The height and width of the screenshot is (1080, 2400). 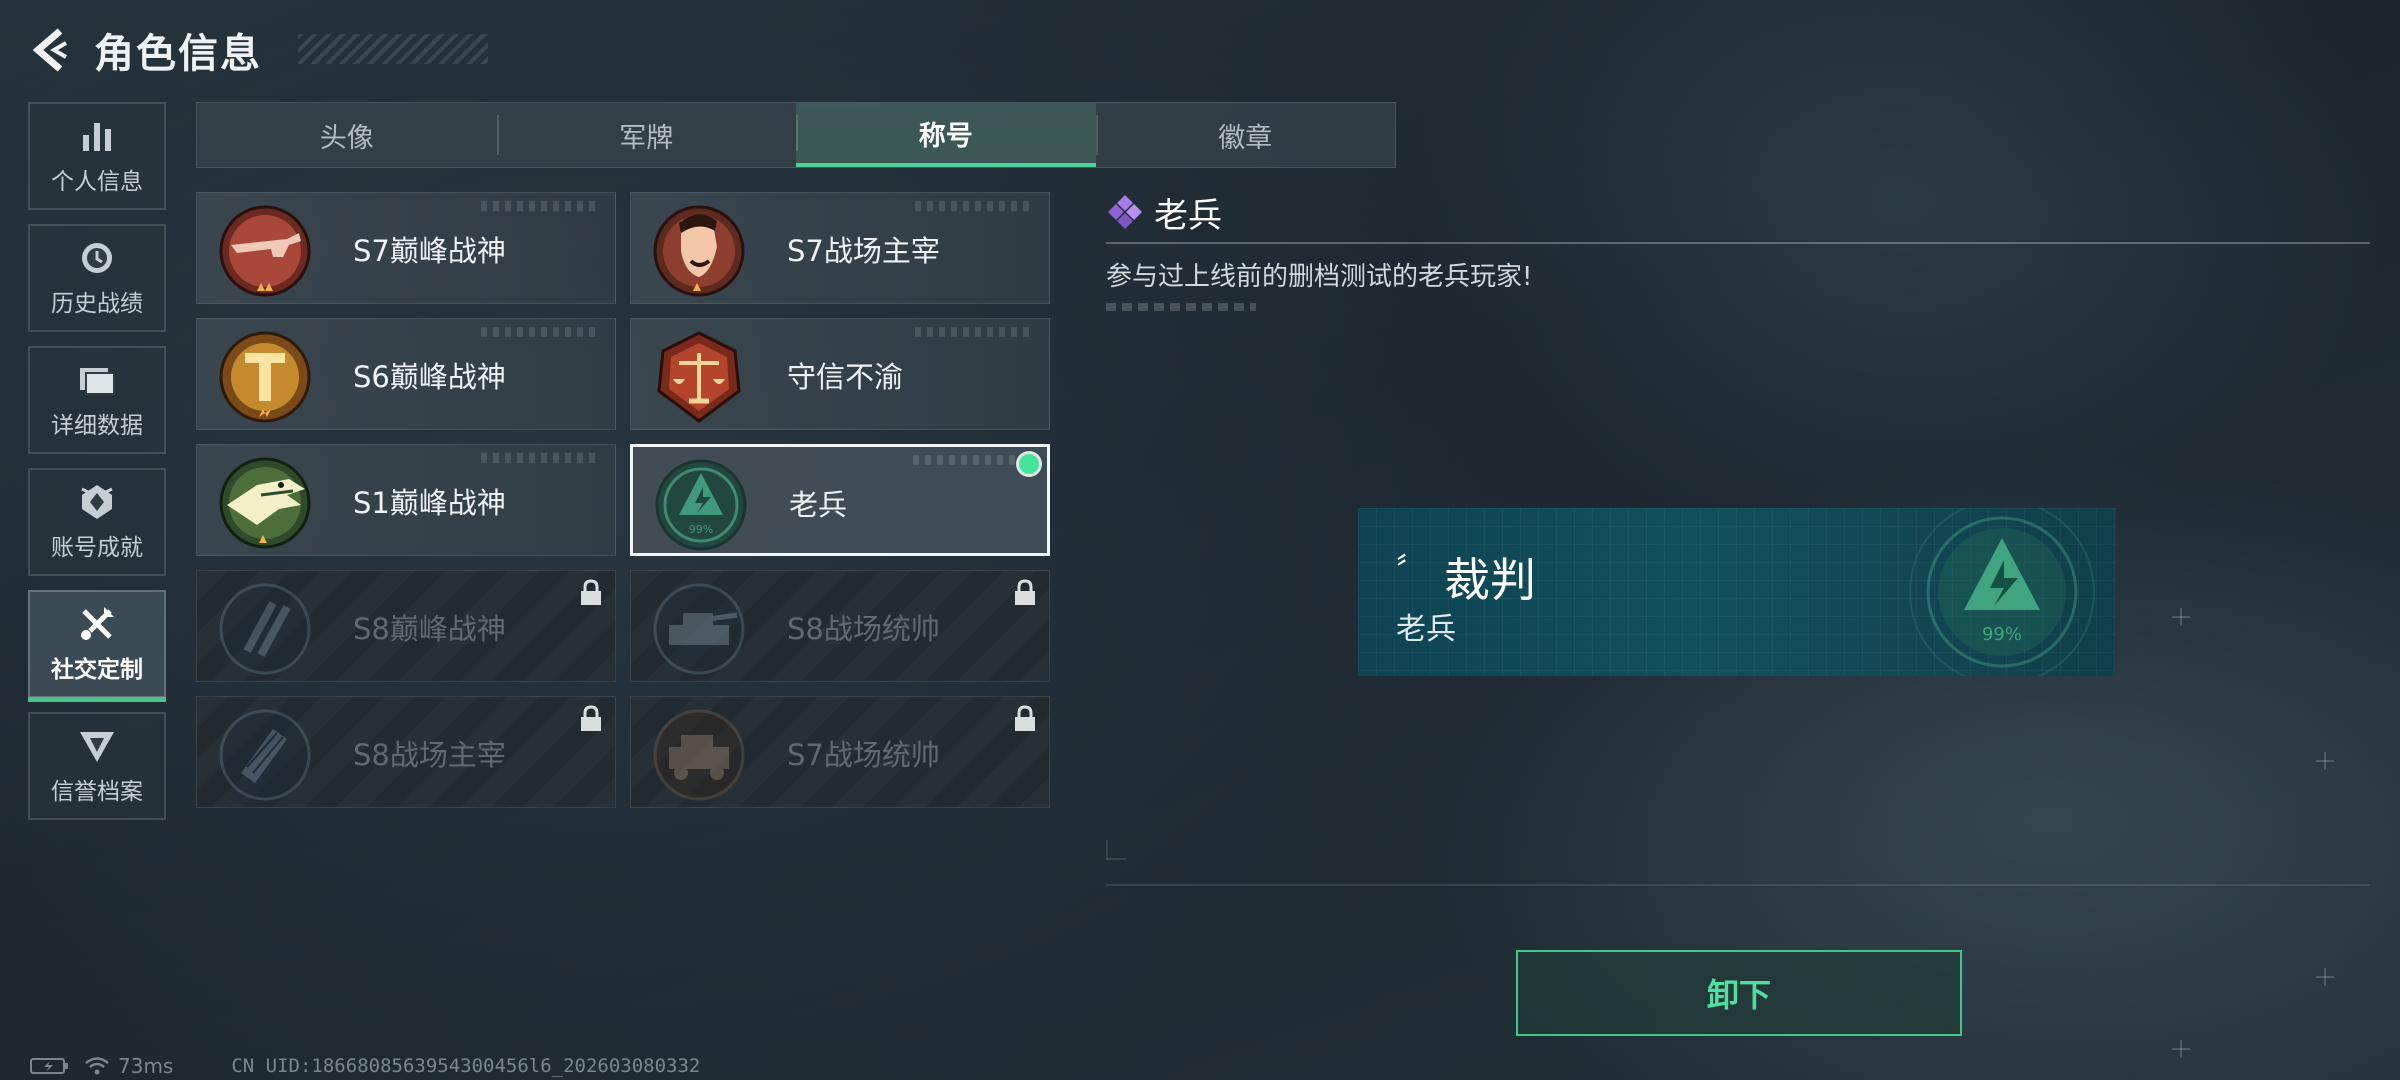 I want to click on title-label: S1巅峰战神, so click(x=429, y=503).